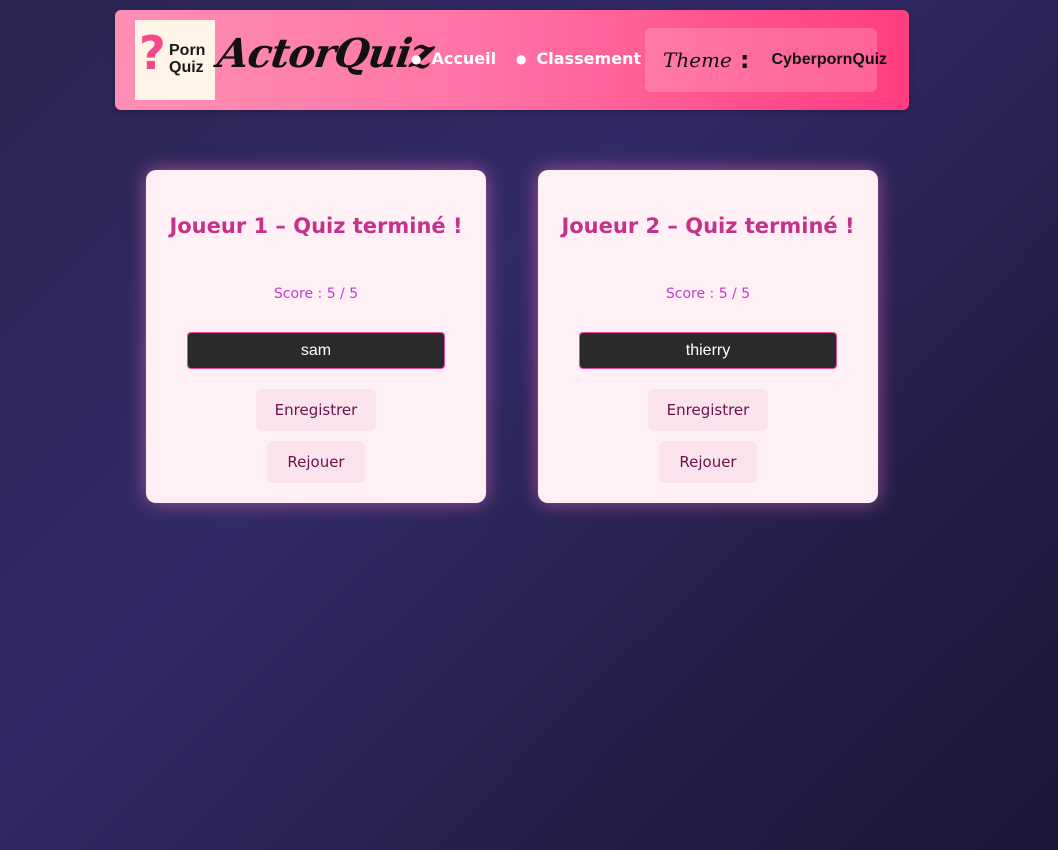 This screenshot has height=850, width=1058. I want to click on nav-item-classement: ● Classement, so click(578, 58).